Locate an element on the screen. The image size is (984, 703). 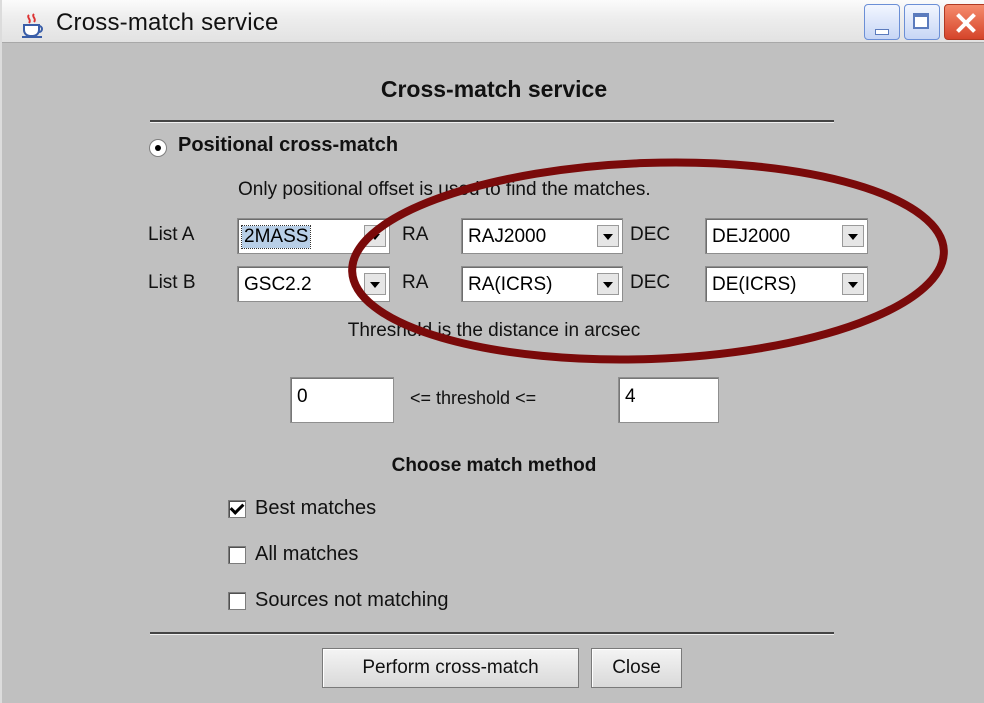
dialog-heading: Cross-match service is located at coordinates (494, 89).